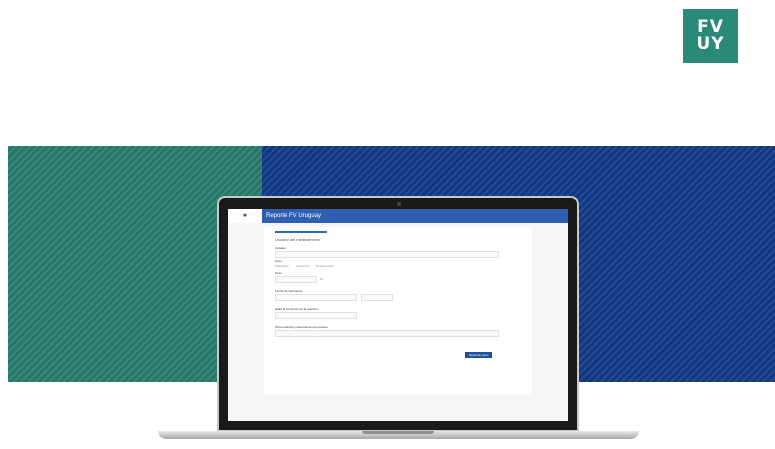 The image size is (775, 449). What do you see at coordinates (324, 266) in the screenshot?
I see `sex-option-unknown: Desconocido` at bounding box center [324, 266].